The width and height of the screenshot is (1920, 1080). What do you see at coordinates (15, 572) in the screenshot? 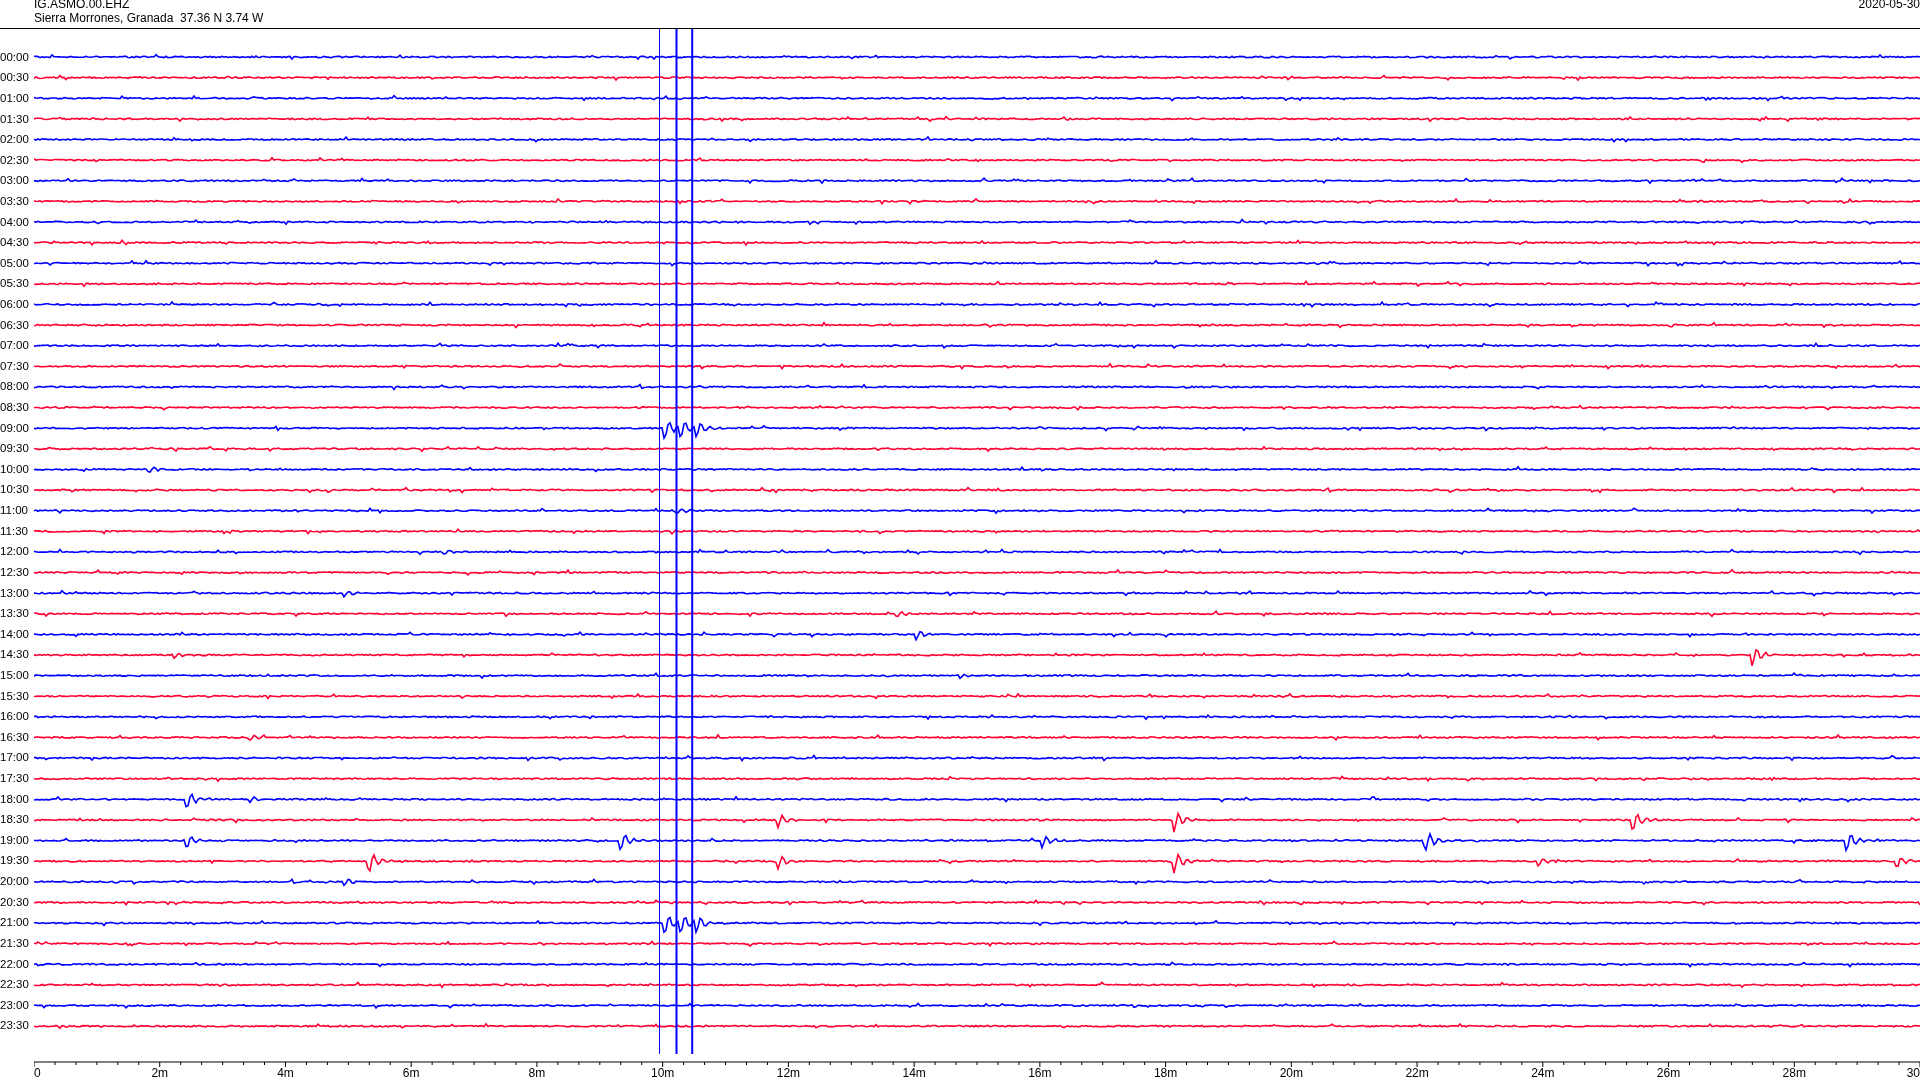
I see `row-time-label: 12:30` at bounding box center [15, 572].